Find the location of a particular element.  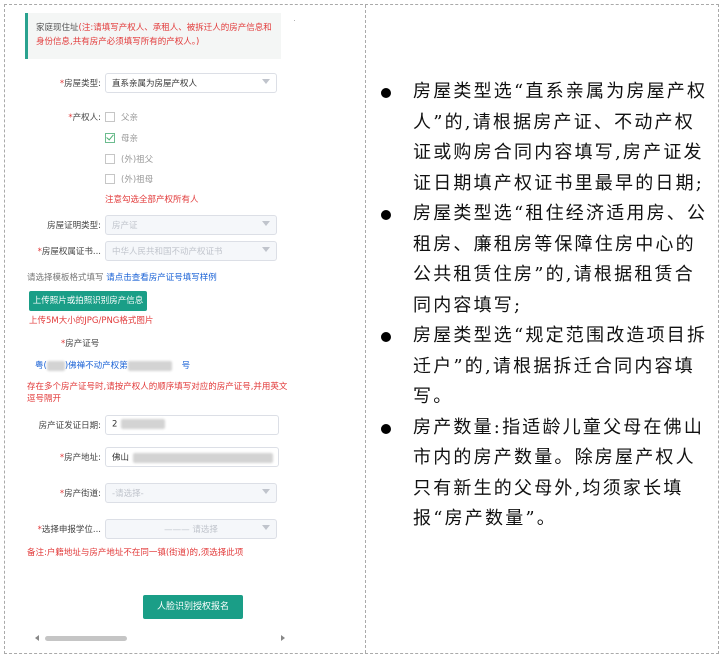

owner-checkbox-grandfather: (外)祖父 is located at coordinates (129, 160).